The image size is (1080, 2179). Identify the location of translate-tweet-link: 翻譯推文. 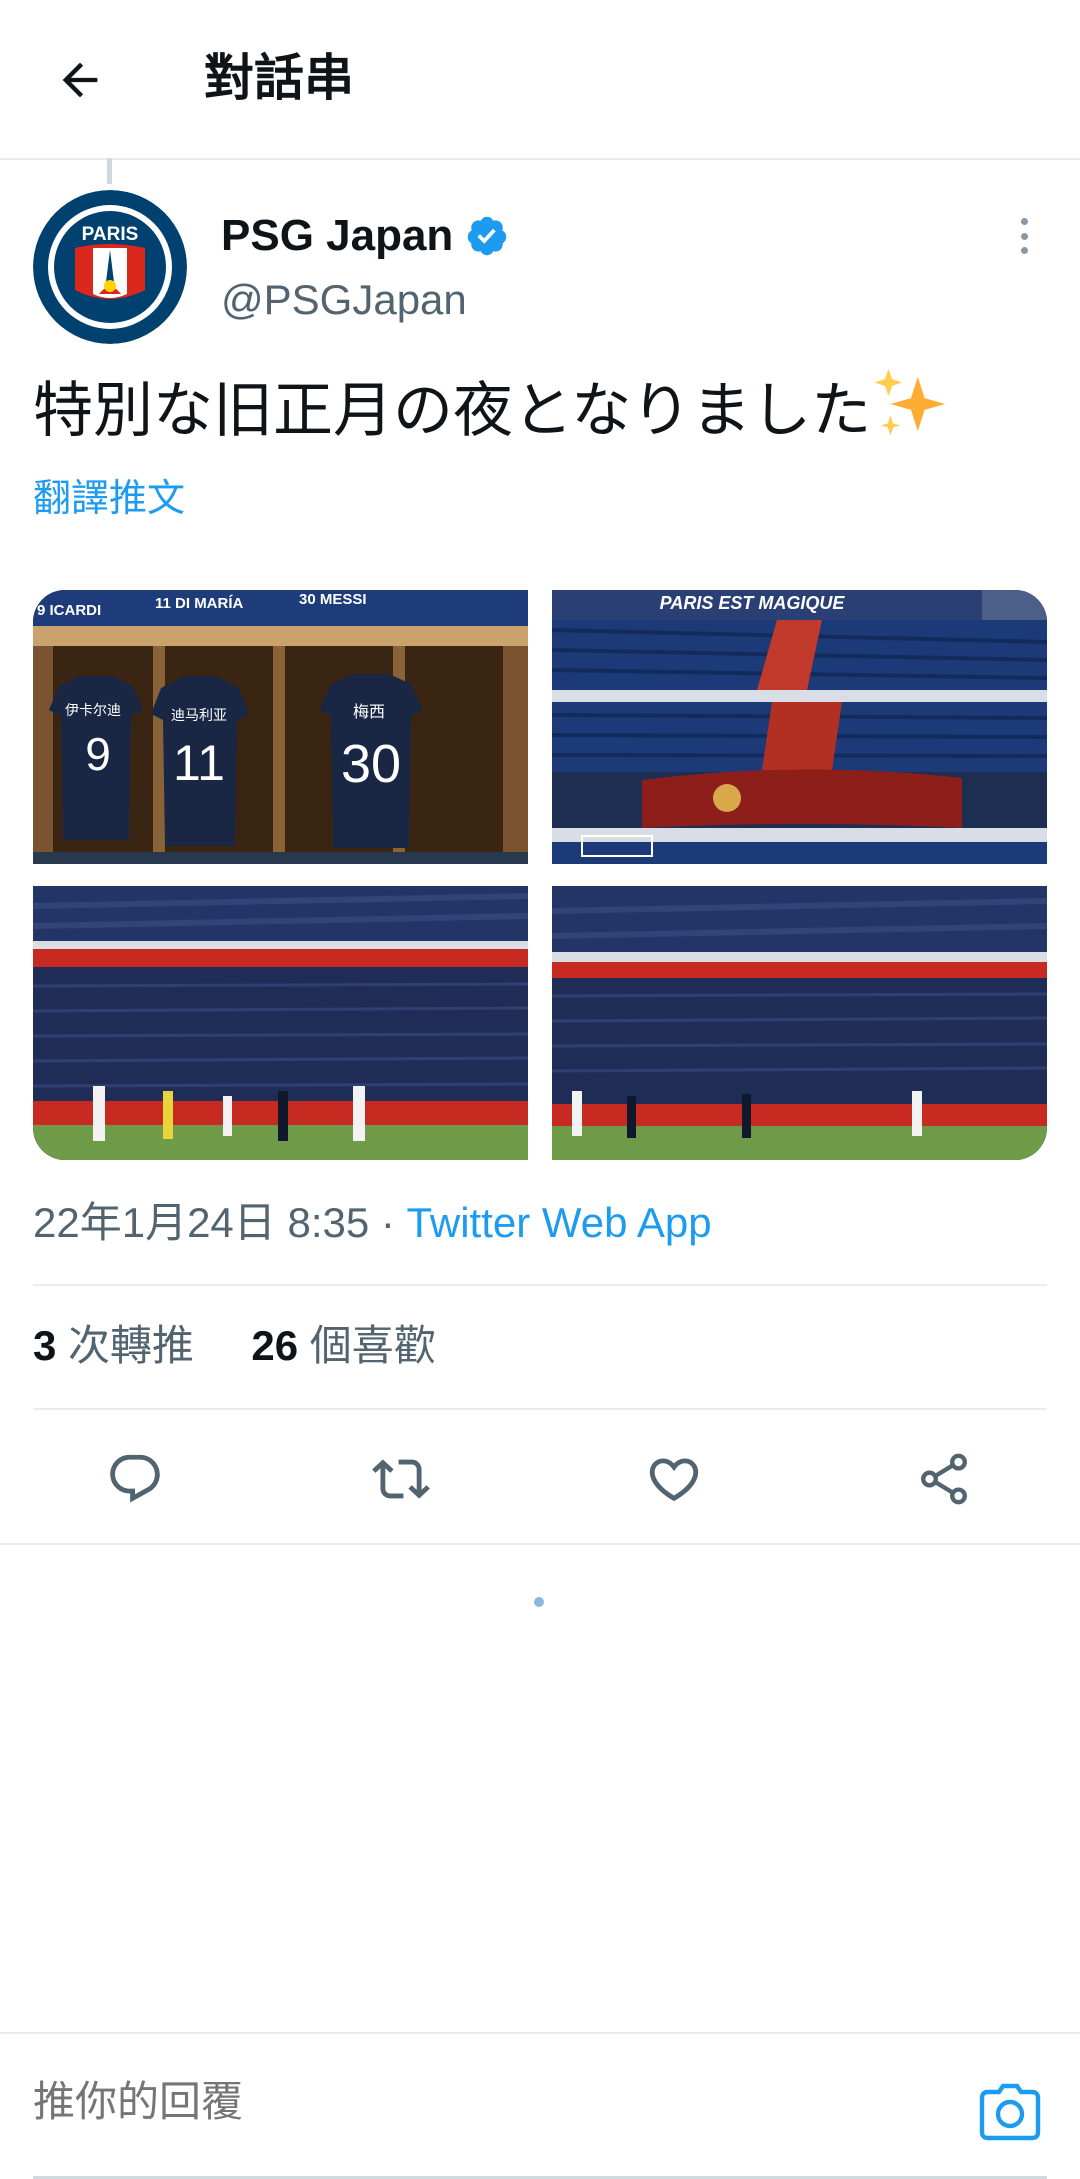
(109, 494).